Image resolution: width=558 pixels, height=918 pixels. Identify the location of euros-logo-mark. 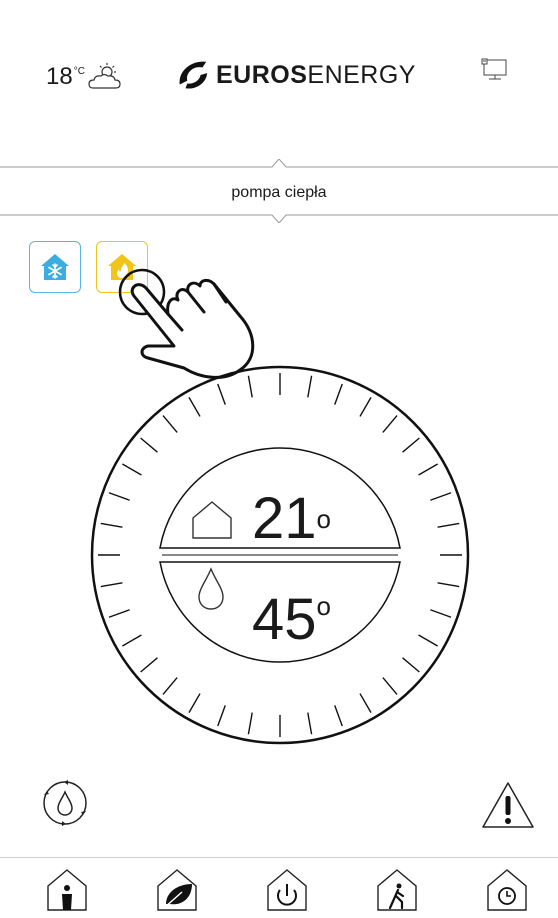
(193, 75).